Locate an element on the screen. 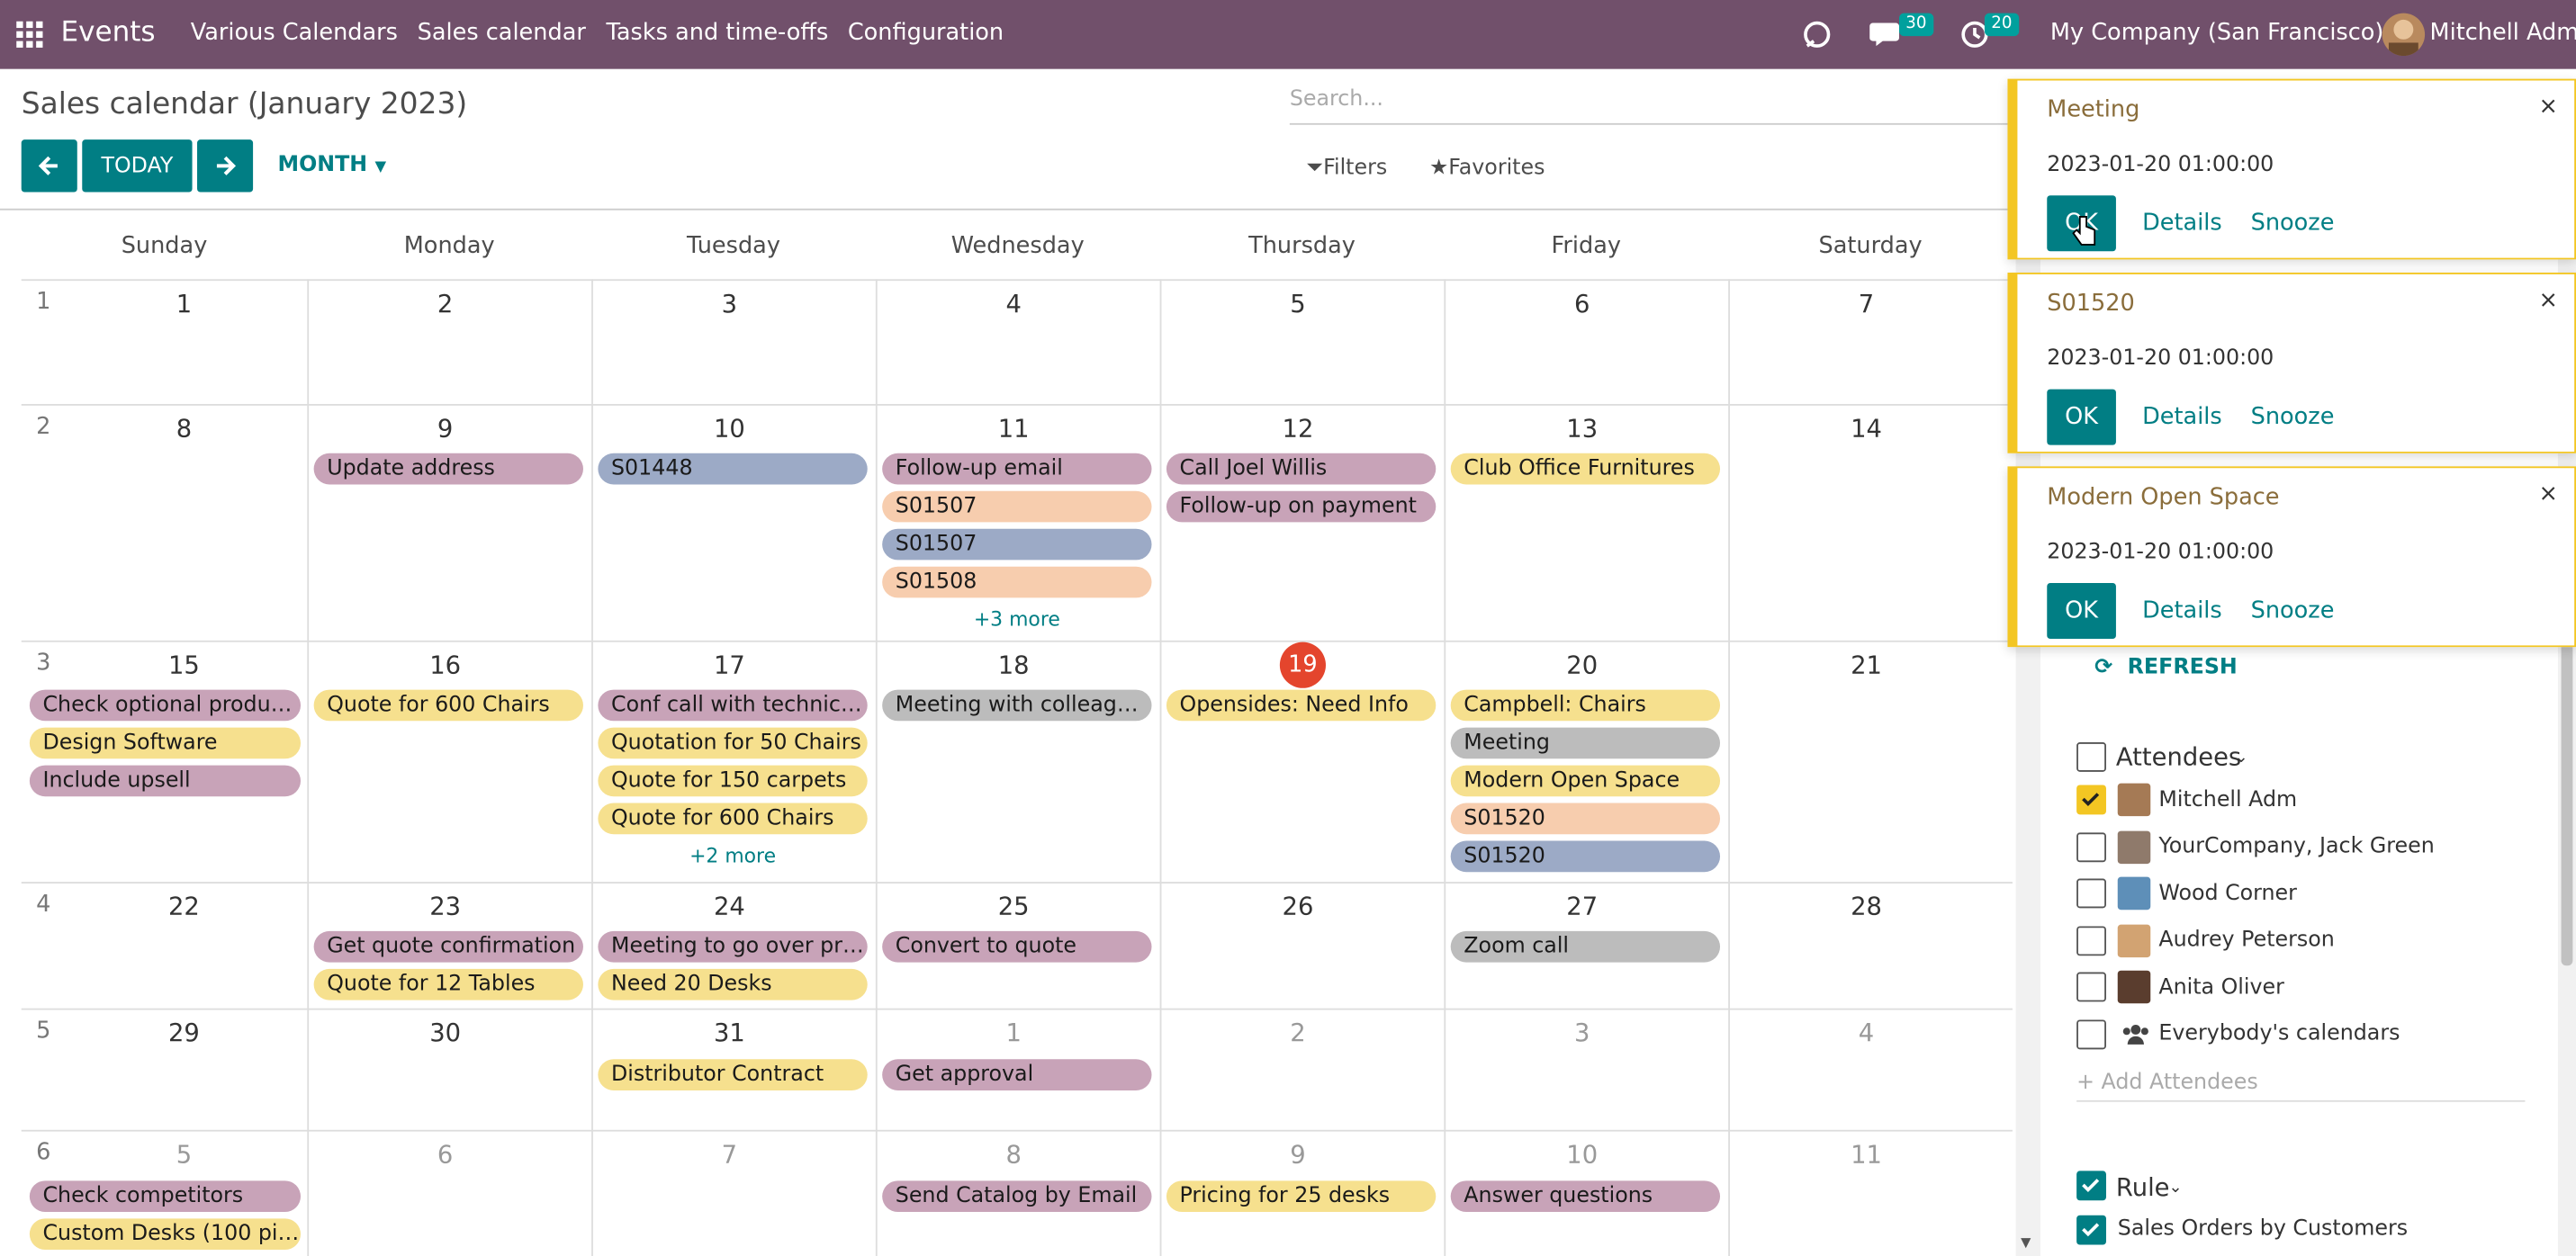 This screenshot has width=2576, height=1256. calendar-event: Get approval is located at coordinates (1017, 1074).